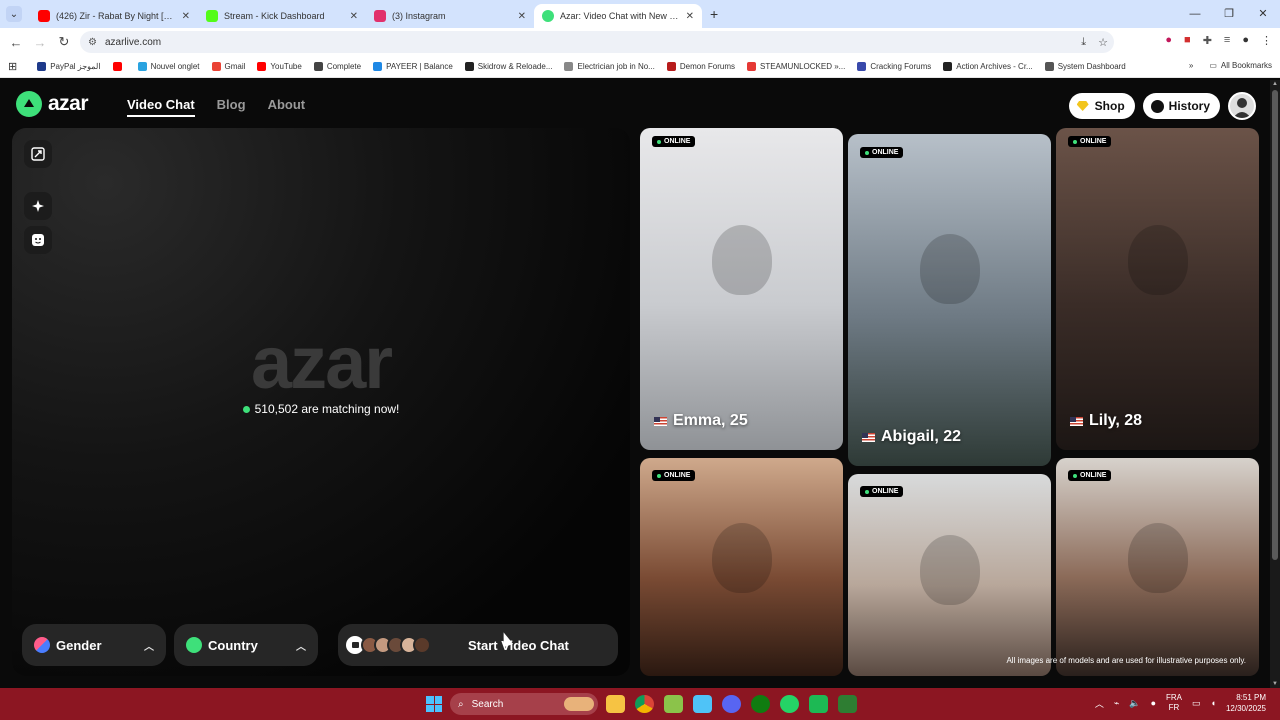  Describe the element at coordinates (114, 16) in the screenshot. I see `browser-tab: (426) Zir - Rabat By Night [Prod ✕` at that location.